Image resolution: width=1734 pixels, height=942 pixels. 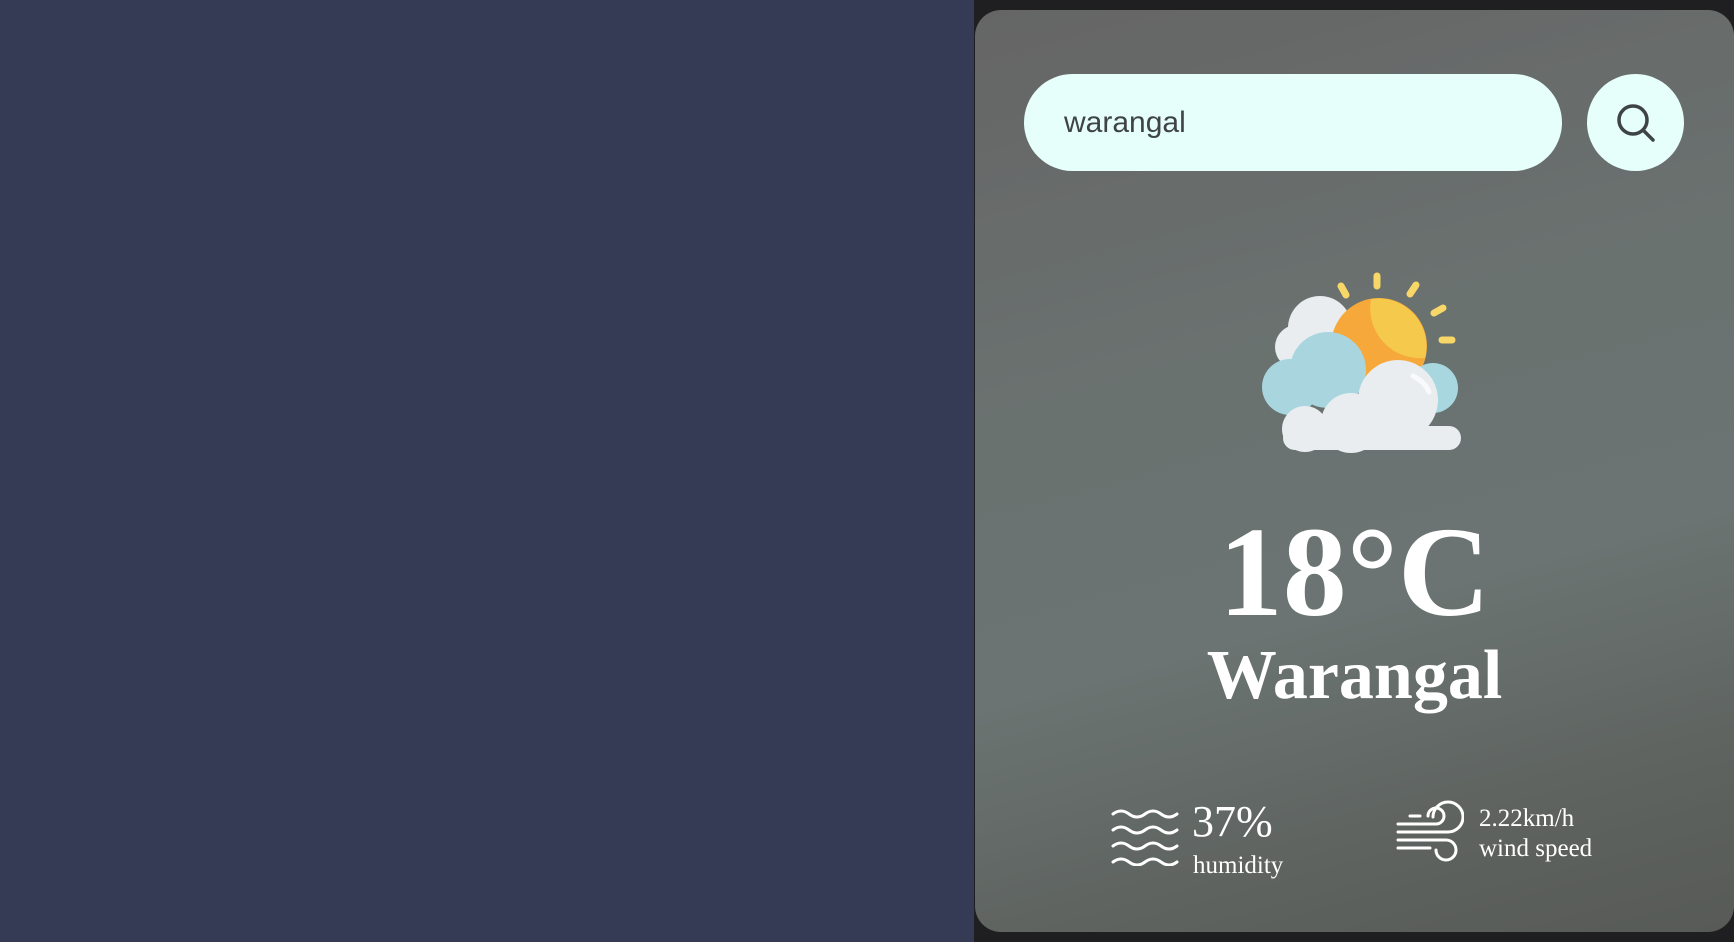 I want to click on humidity-value: 37%, so click(x=1232, y=821).